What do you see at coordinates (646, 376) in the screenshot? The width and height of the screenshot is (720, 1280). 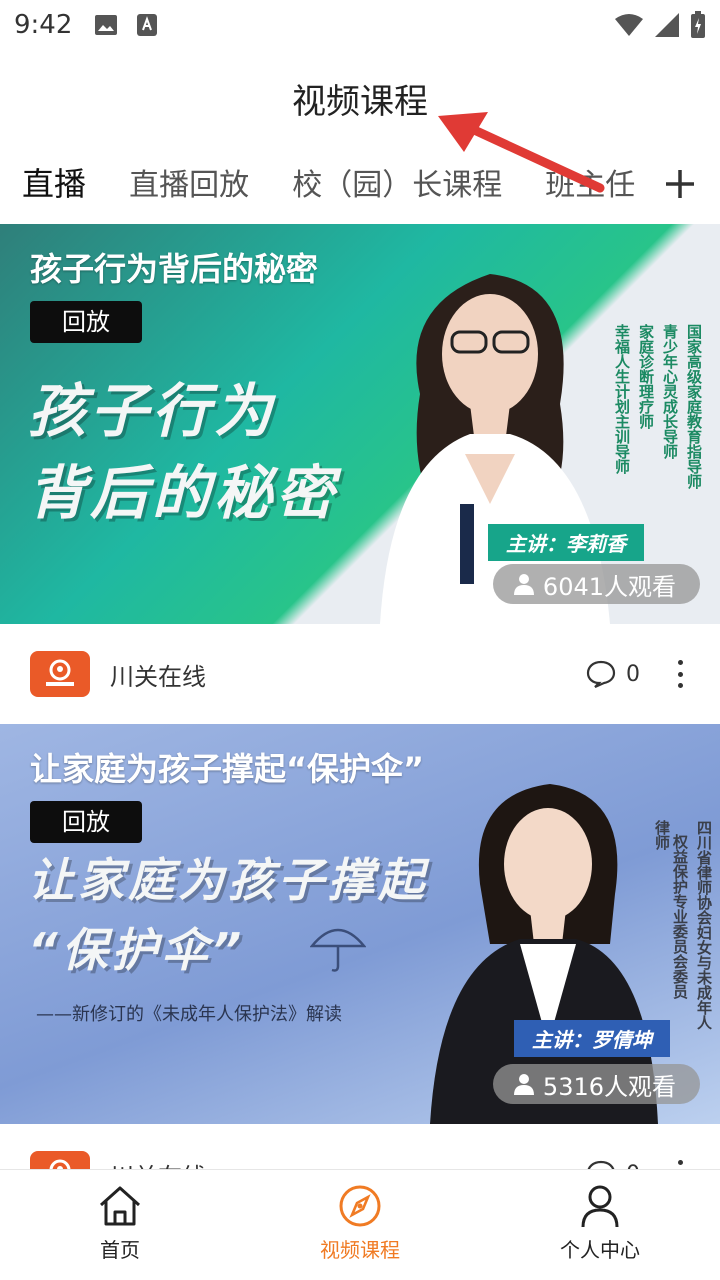 I see `speaker-credential: 家庭诊断理疗师` at bounding box center [646, 376].